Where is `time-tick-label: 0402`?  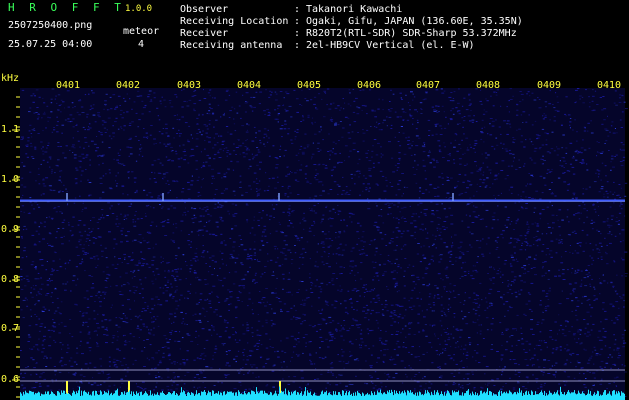
time-tick-label: 0402 is located at coordinates (128, 85).